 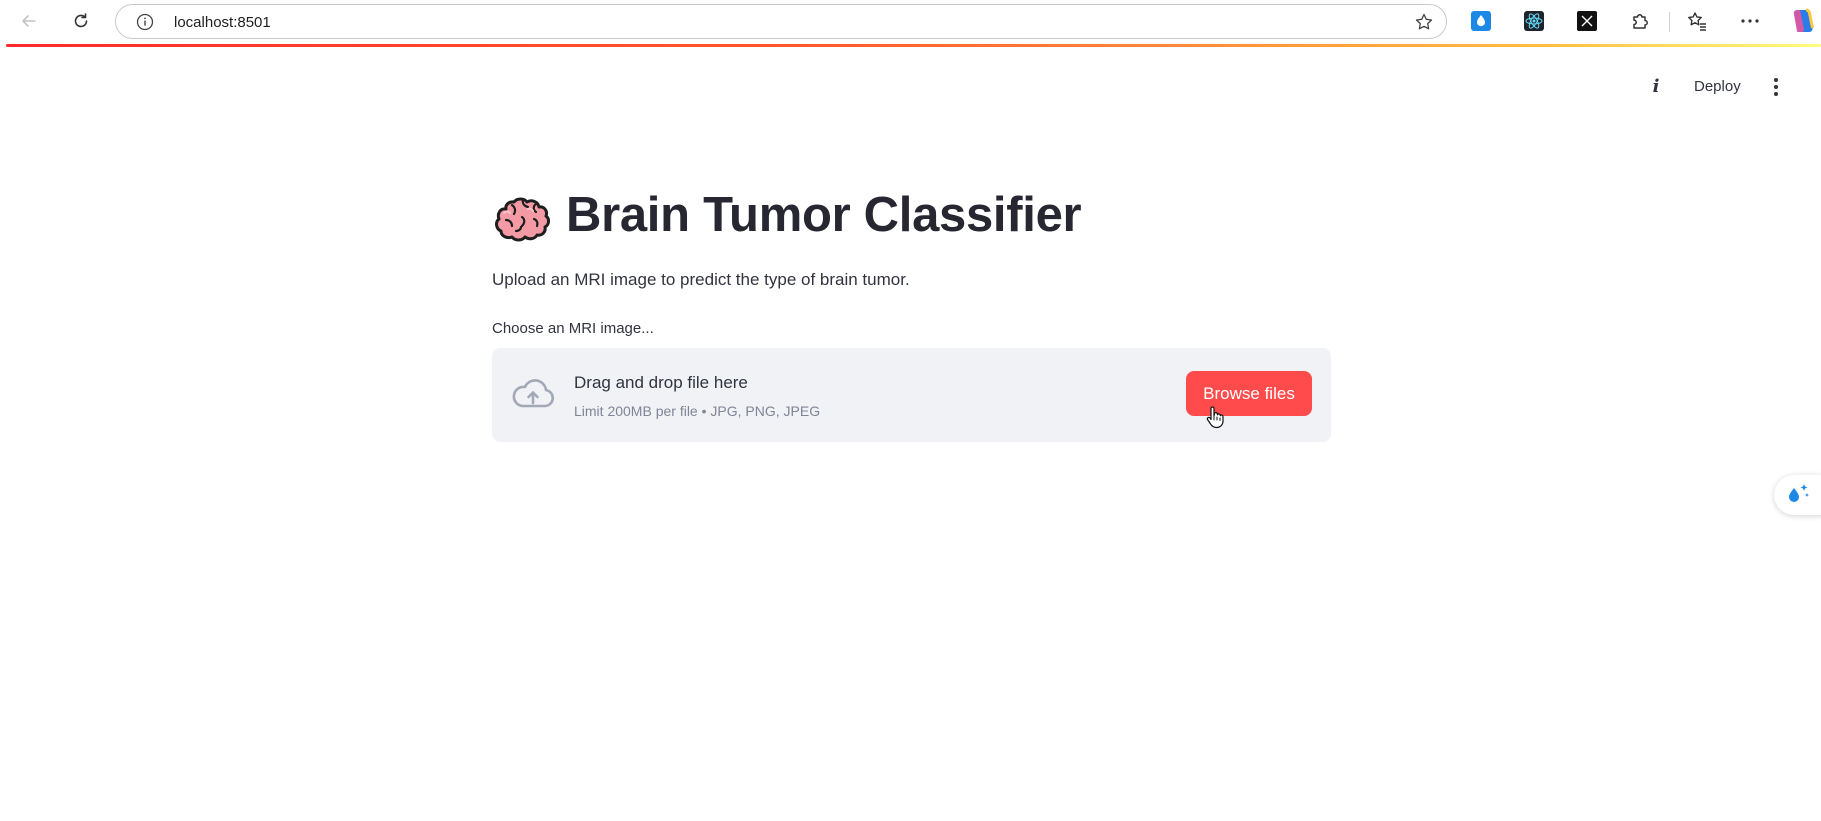 I want to click on sparkle-drop-icon, so click(x=1799, y=493).